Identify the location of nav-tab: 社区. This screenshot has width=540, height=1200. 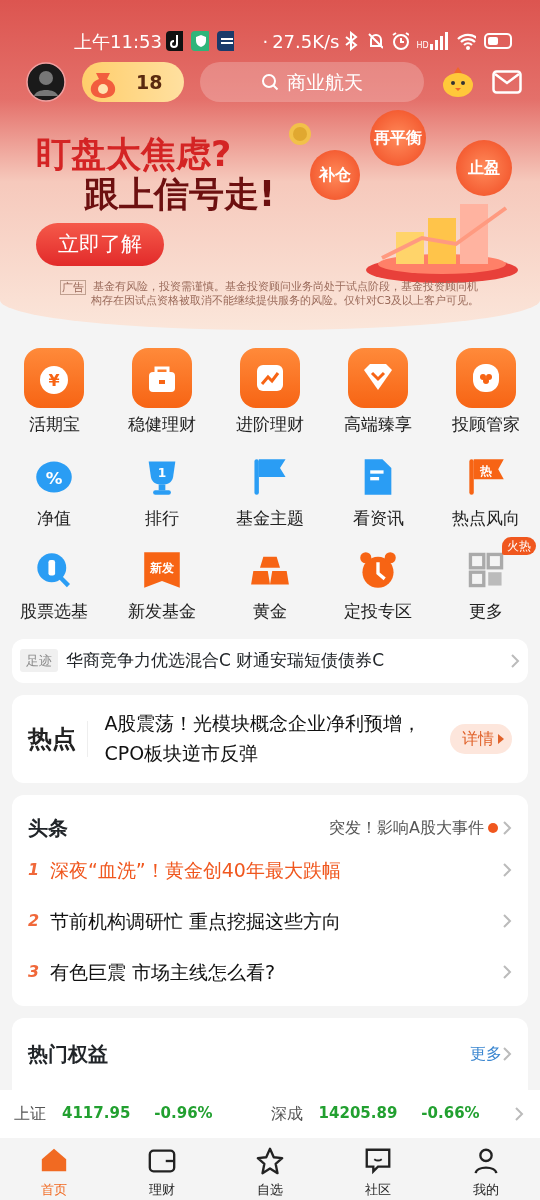
(378, 1168).